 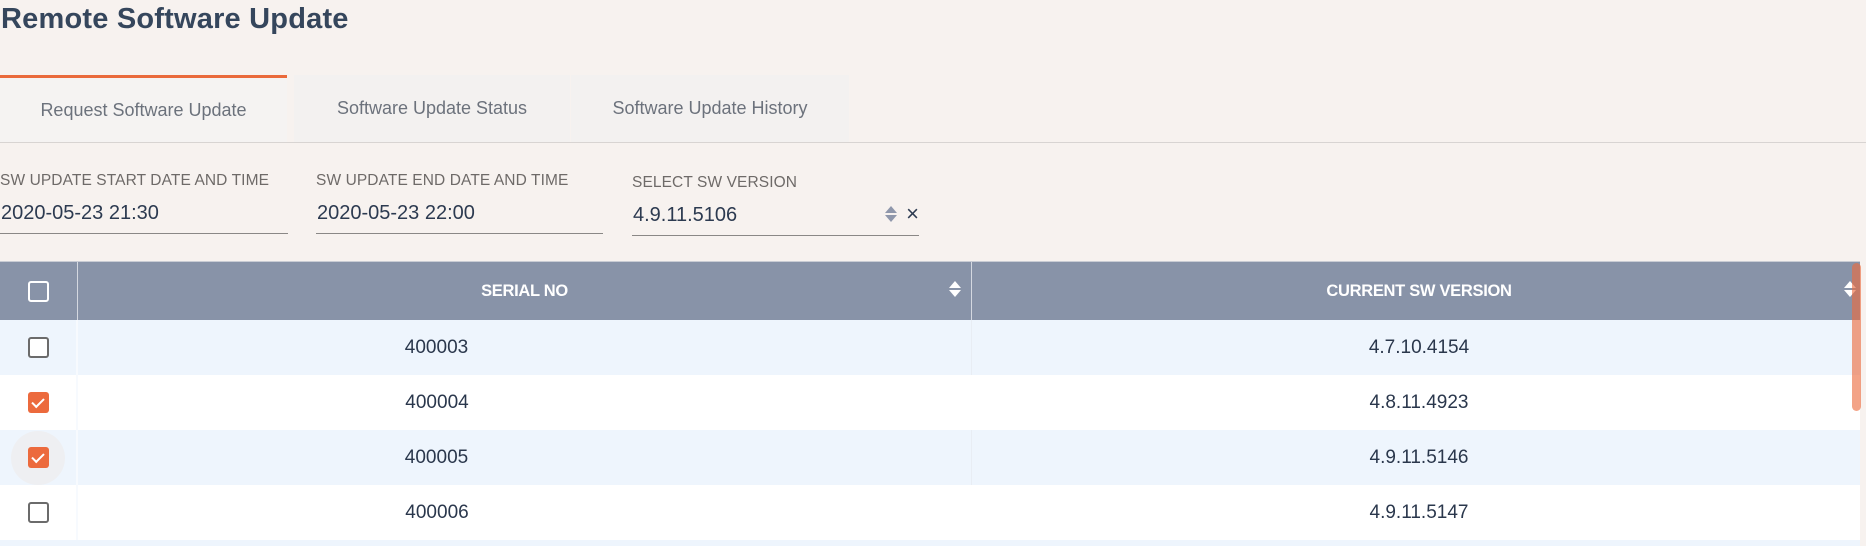 What do you see at coordinates (933, 512) in the screenshot?
I see `table-row: 400006 4.9.11.5147` at bounding box center [933, 512].